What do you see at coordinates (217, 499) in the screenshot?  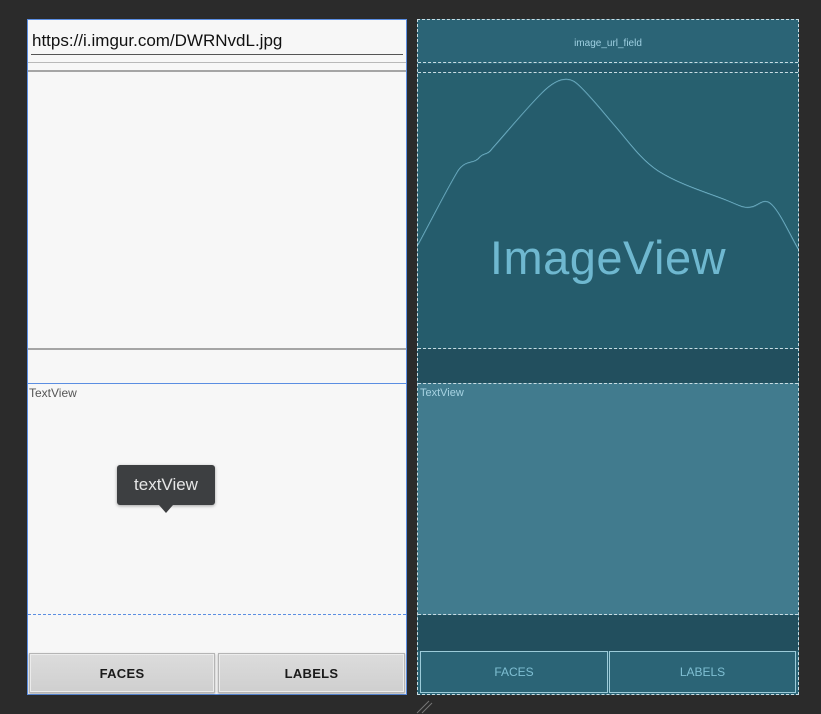 I see `text-view-area` at bounding box center [217, 499].